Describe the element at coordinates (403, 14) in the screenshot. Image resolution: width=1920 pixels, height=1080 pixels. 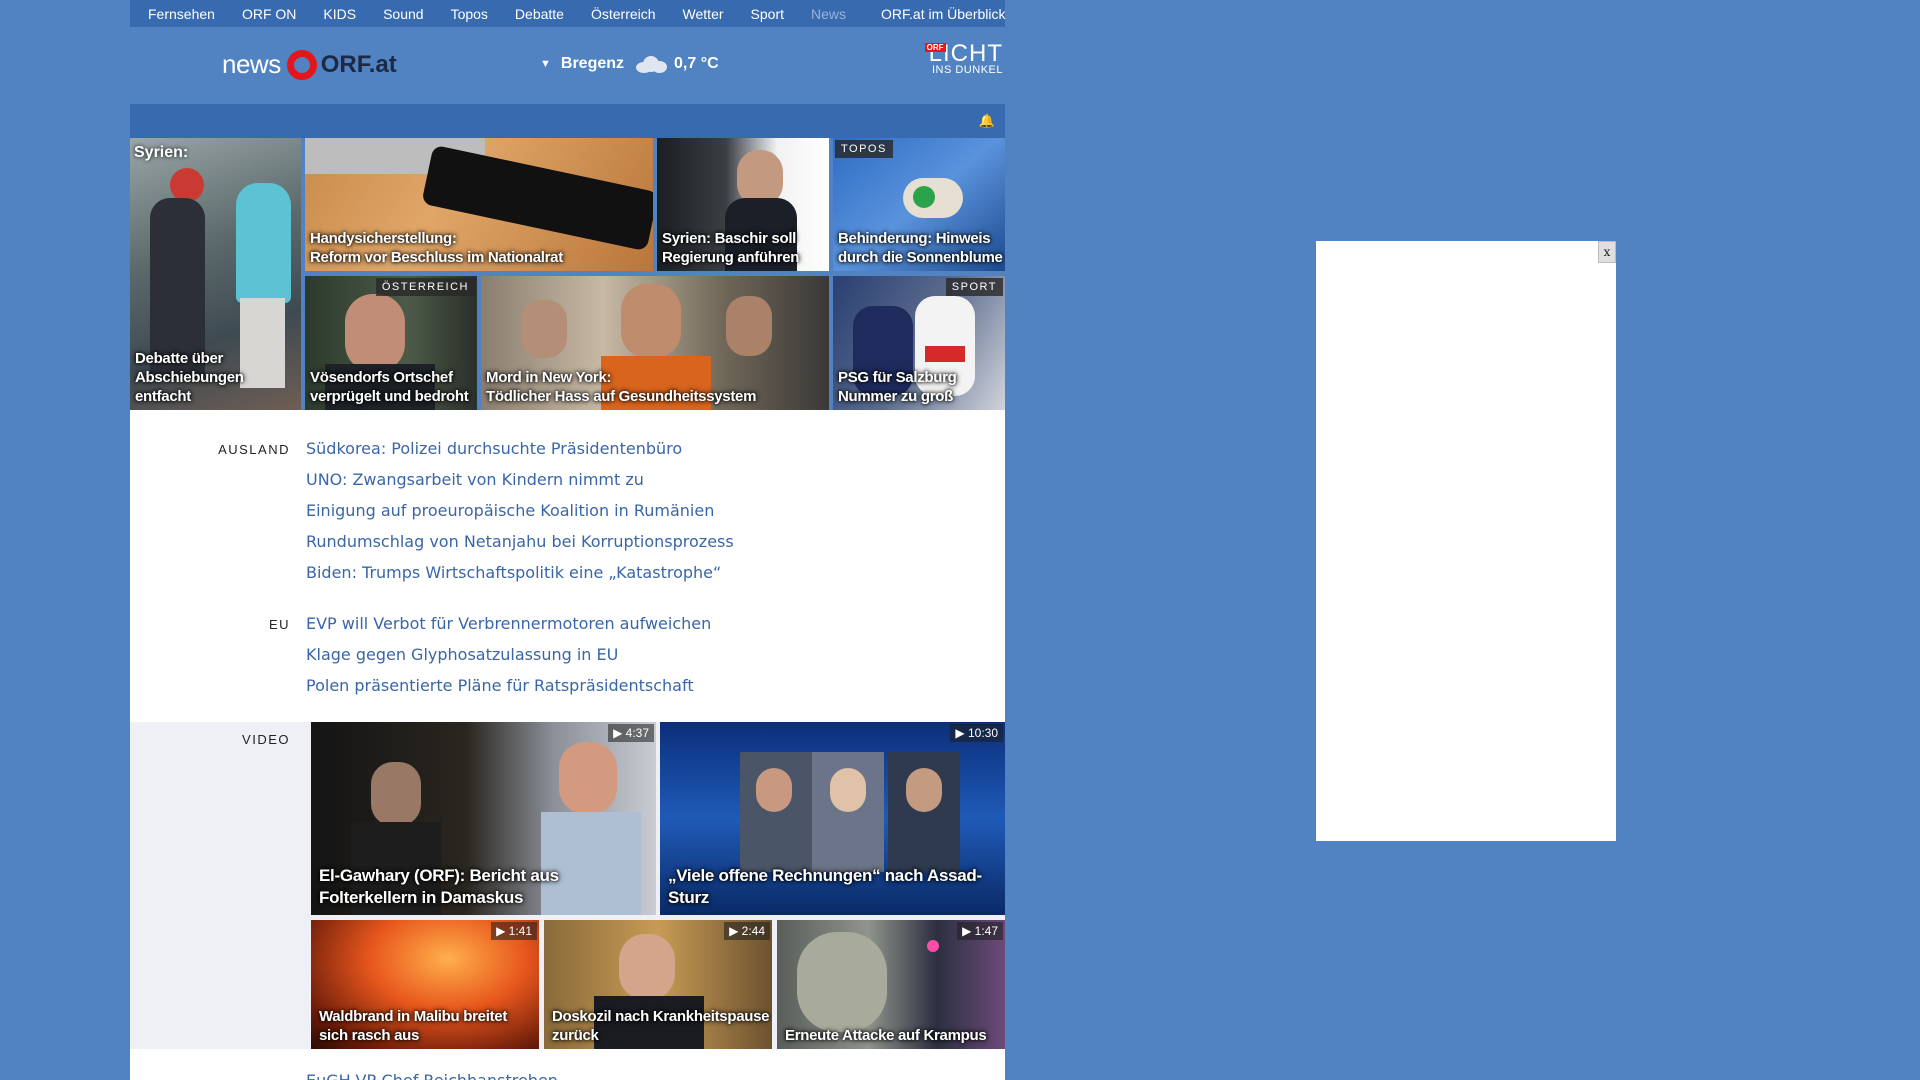
I see `nav-sound: Sound` at that location.